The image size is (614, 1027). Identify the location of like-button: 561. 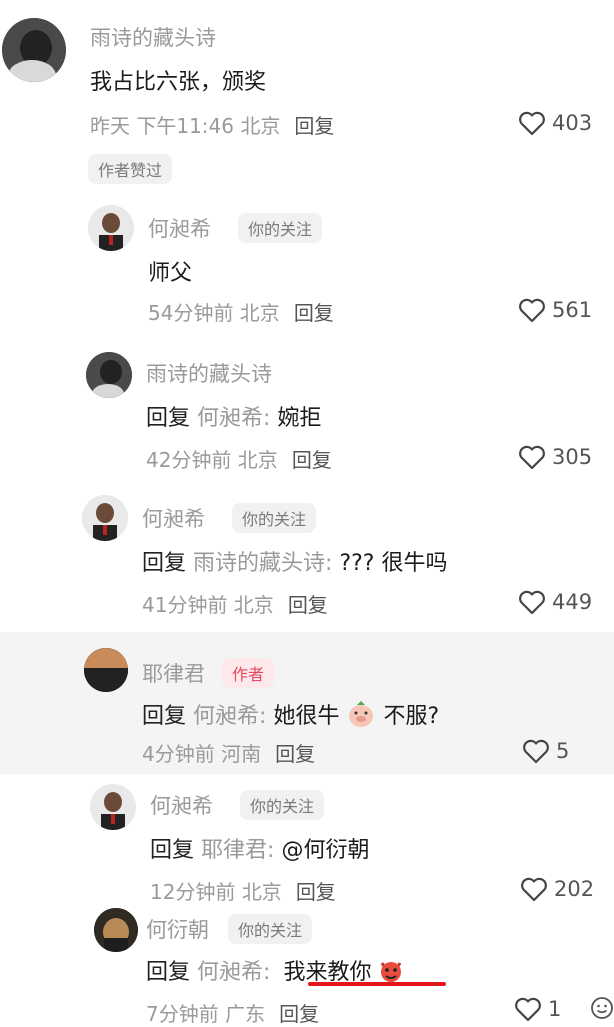
(555, 310).